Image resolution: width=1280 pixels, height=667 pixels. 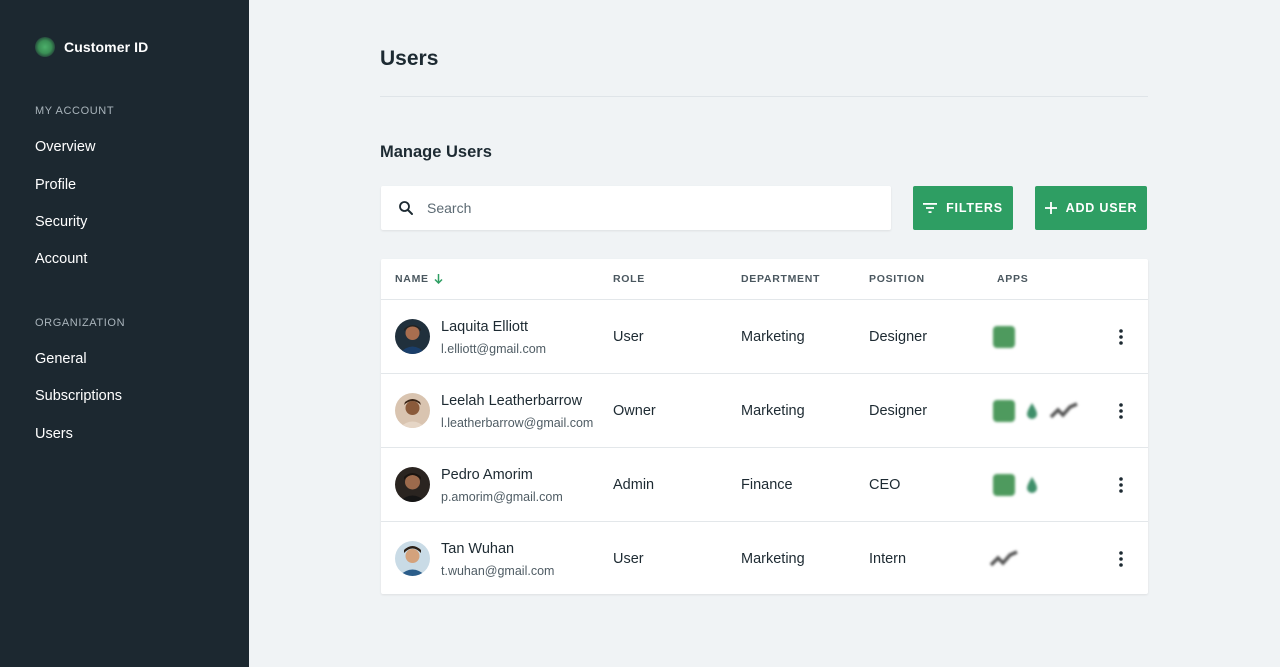 I want to click on title-divider, so click(x=764, y=96).